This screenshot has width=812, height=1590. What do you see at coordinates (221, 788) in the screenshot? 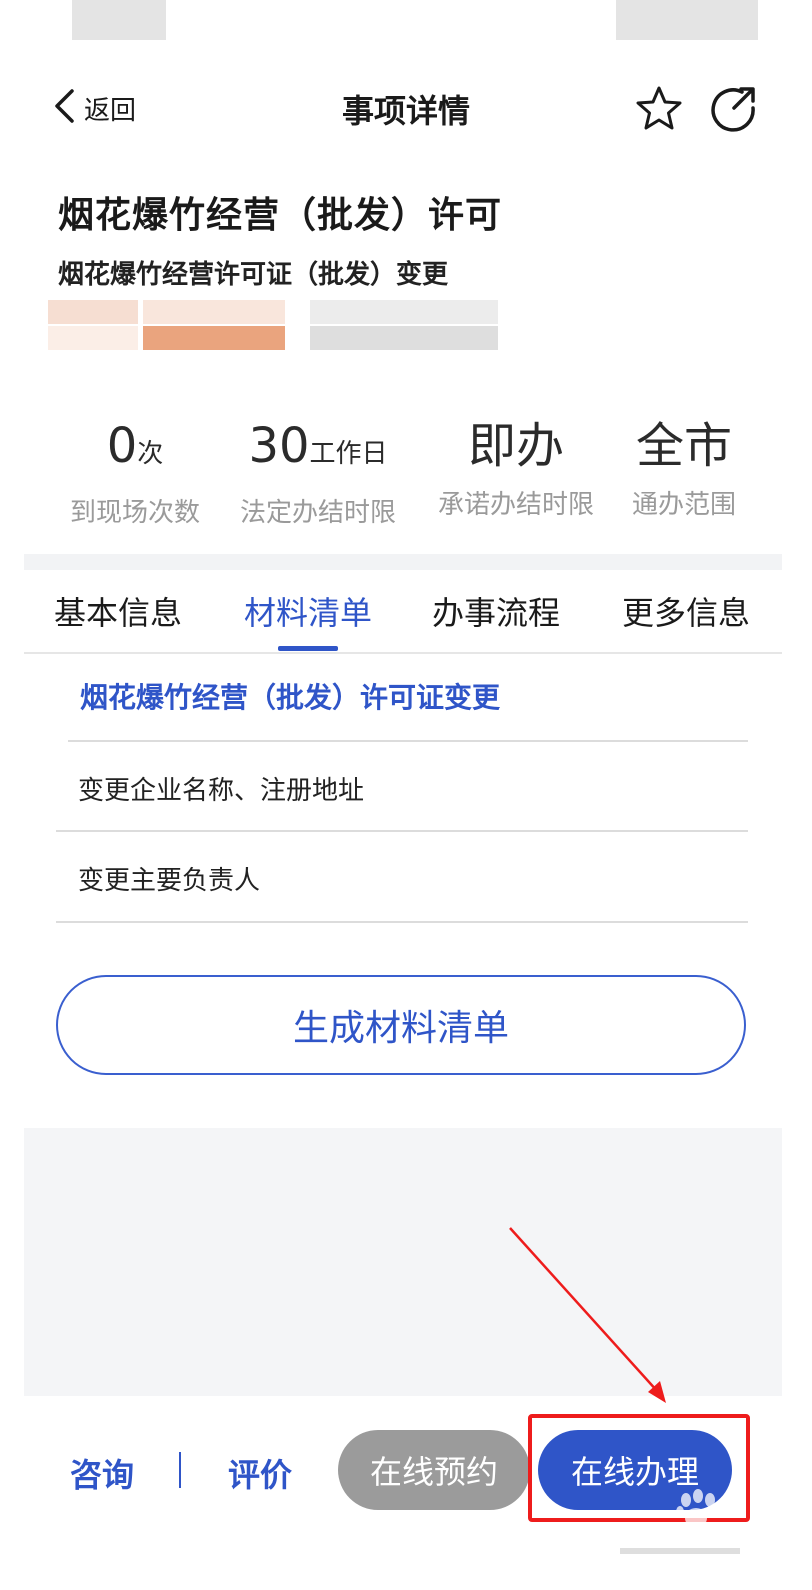
I see `list-item: 变更企业名称、注册地址` at bounding box center [221, 788].